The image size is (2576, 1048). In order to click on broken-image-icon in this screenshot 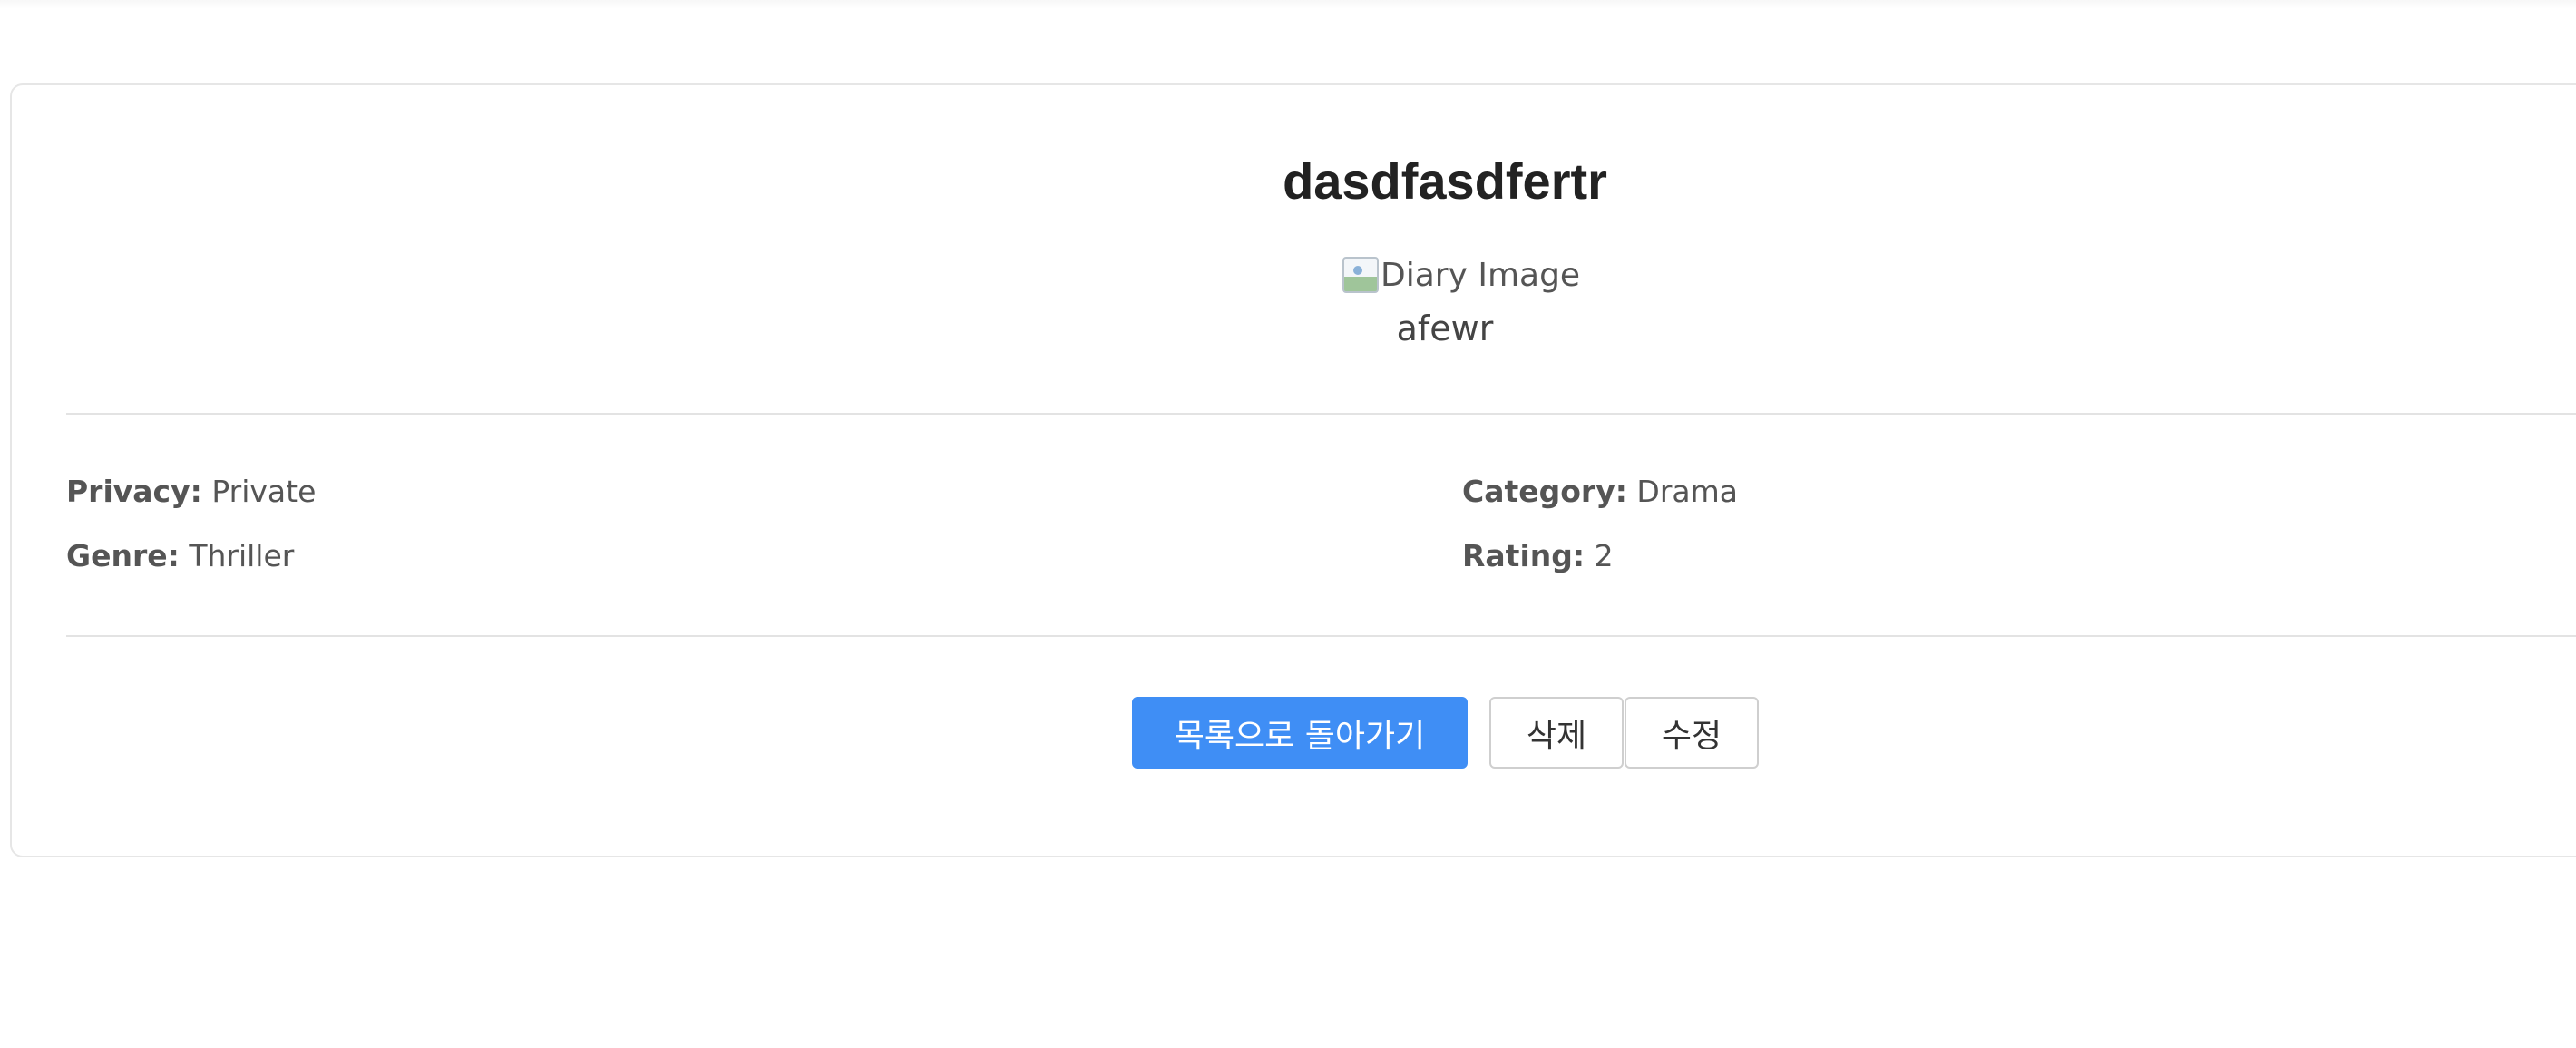, I will do `click(1360, 275)`.